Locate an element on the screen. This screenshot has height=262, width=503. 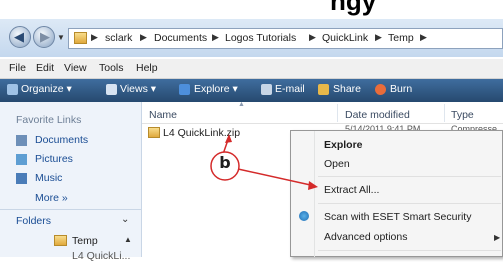
annotation-label: b is located at coordinates (225, 162).